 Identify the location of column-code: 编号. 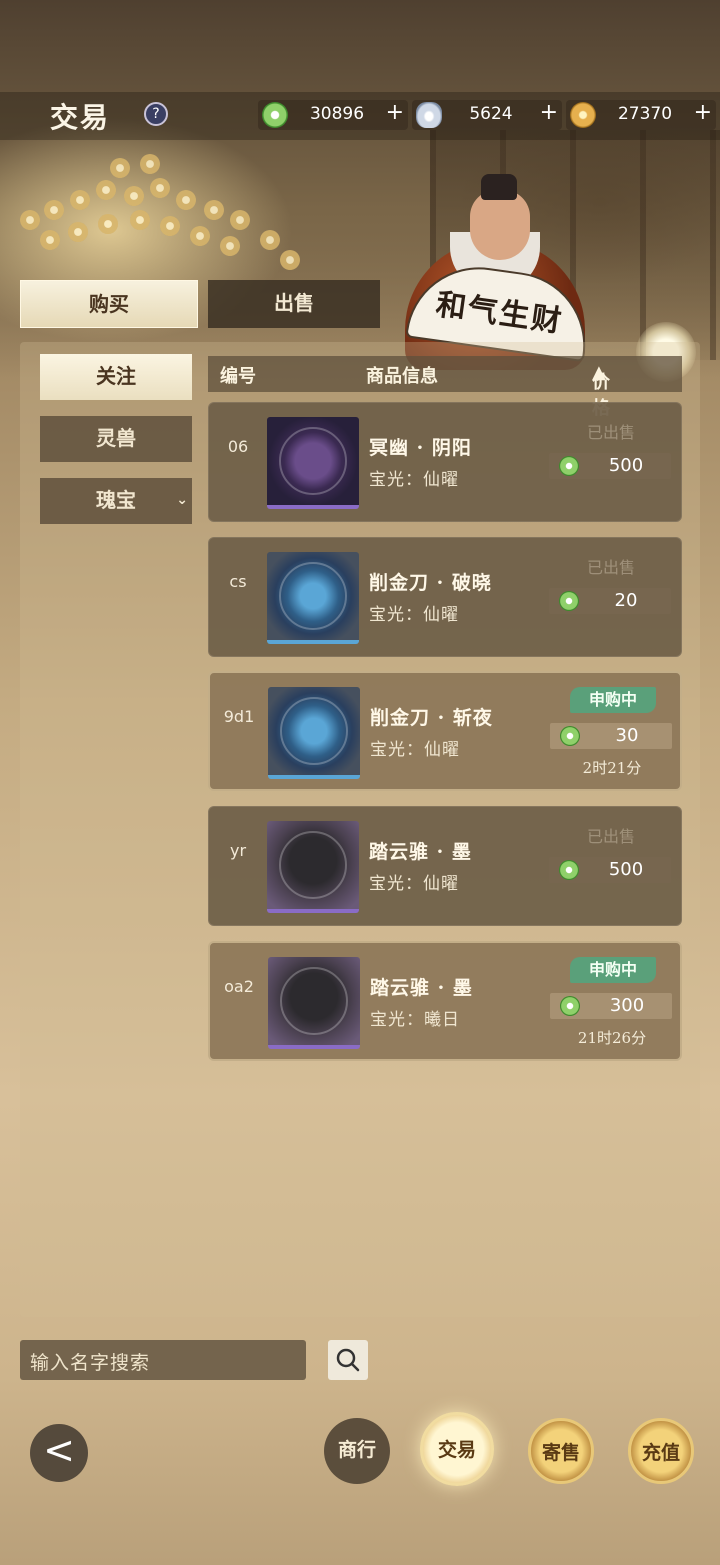
(238, 376).